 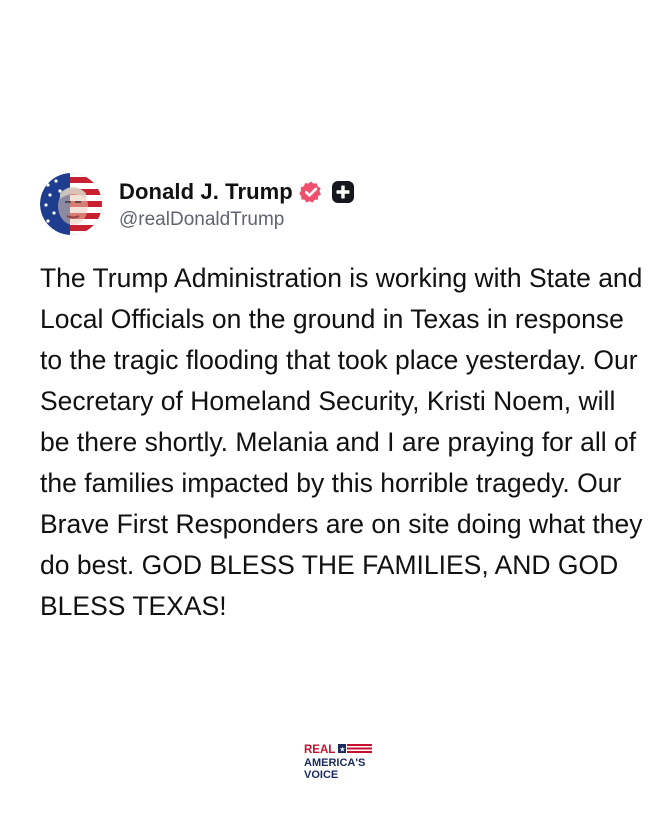 I want to click on author-names: Donald J. Trump @realDonaldTrump, so click(x=237, y=204).